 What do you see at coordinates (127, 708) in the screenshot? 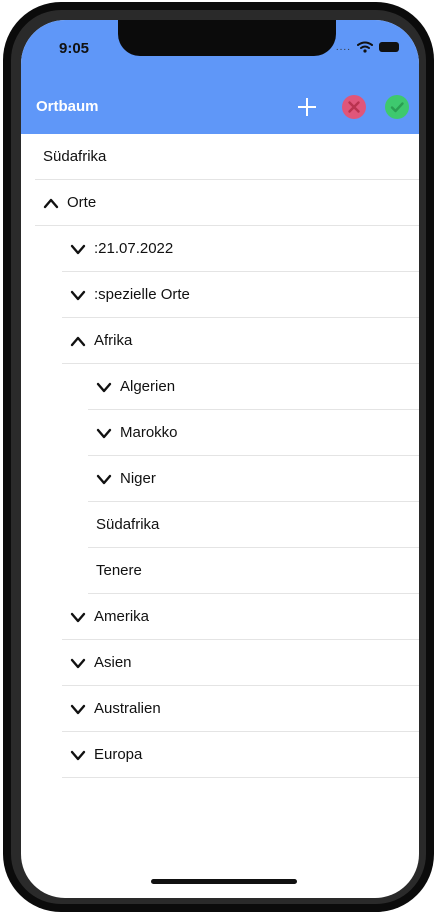
I see `tree-row-label: Australien` at bounding box center [127, 708].